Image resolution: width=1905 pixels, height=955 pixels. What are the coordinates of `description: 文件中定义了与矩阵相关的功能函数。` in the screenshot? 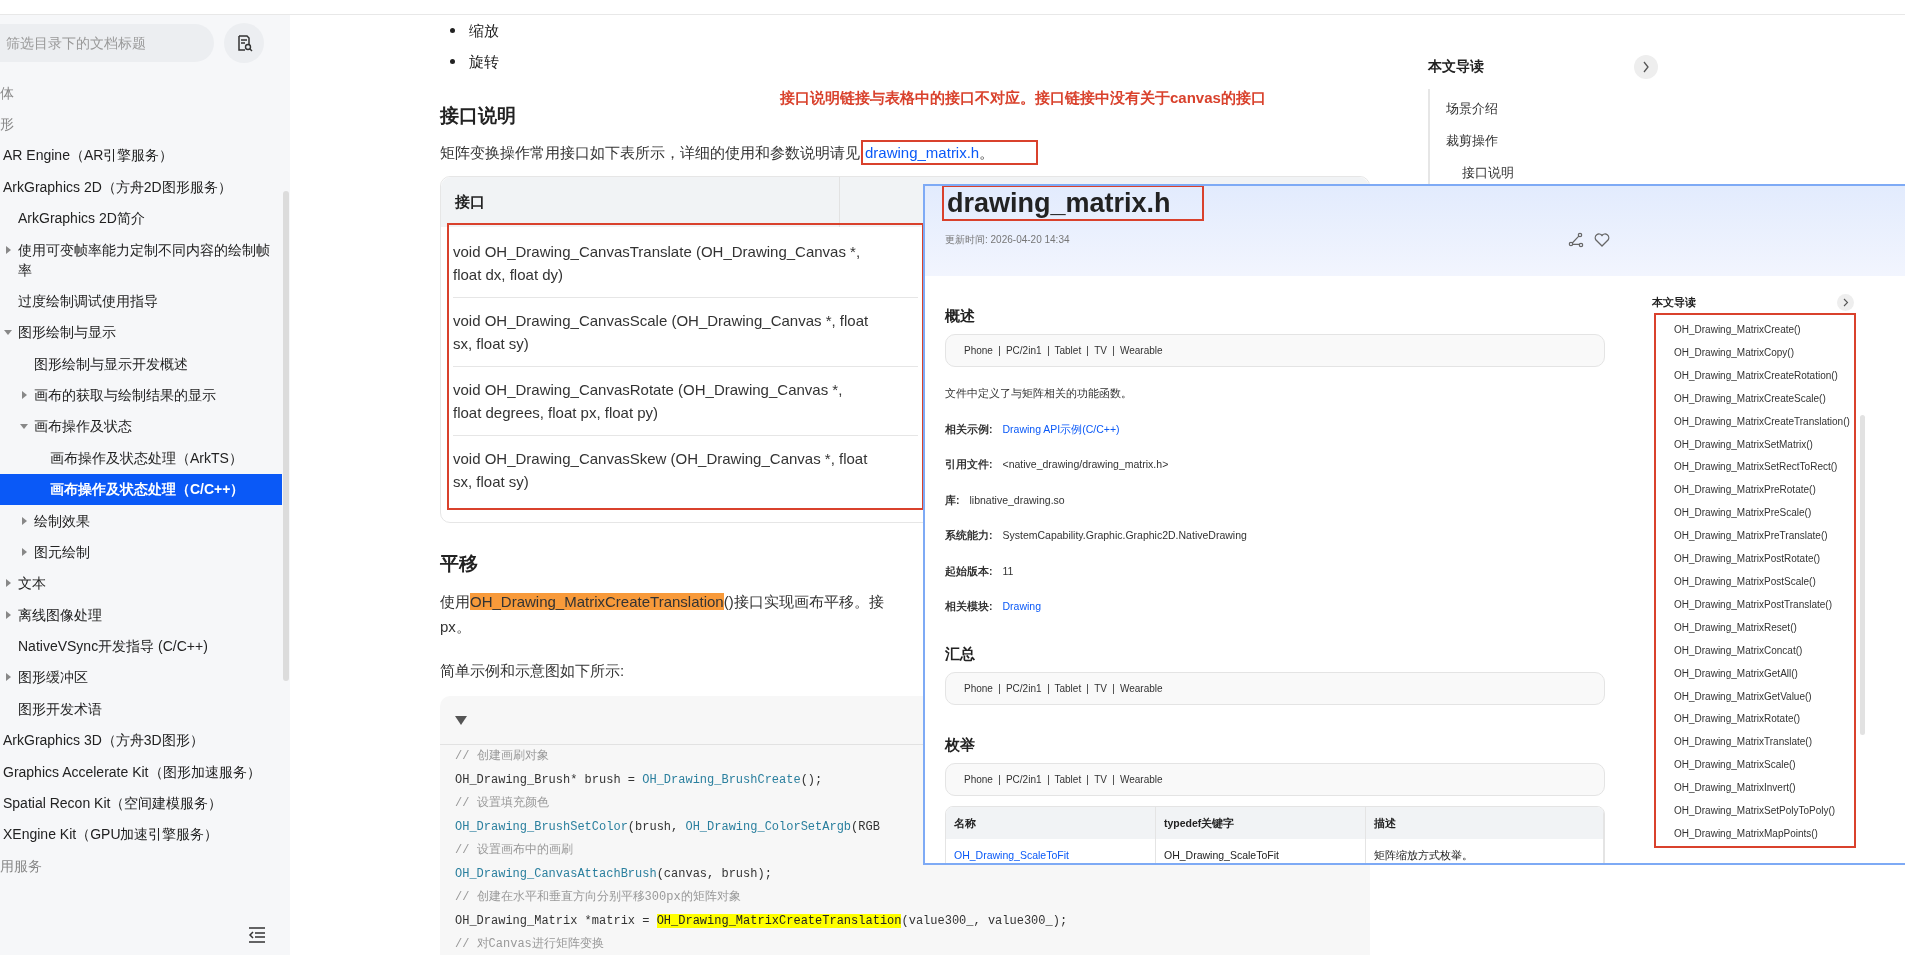 It's located at (1039, 393).